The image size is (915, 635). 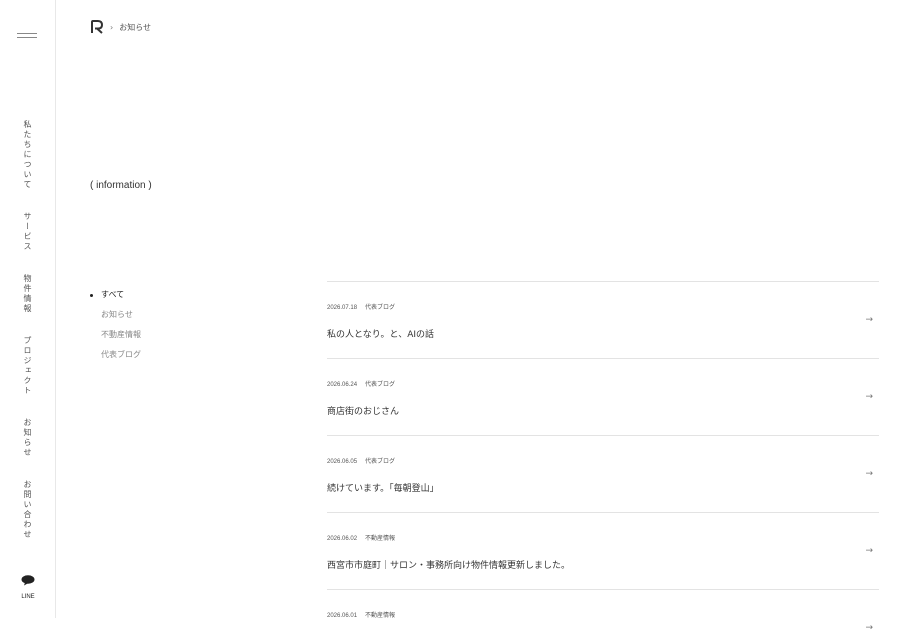 I want to click on category-news: お知らせ, so click(x=115, y=315).